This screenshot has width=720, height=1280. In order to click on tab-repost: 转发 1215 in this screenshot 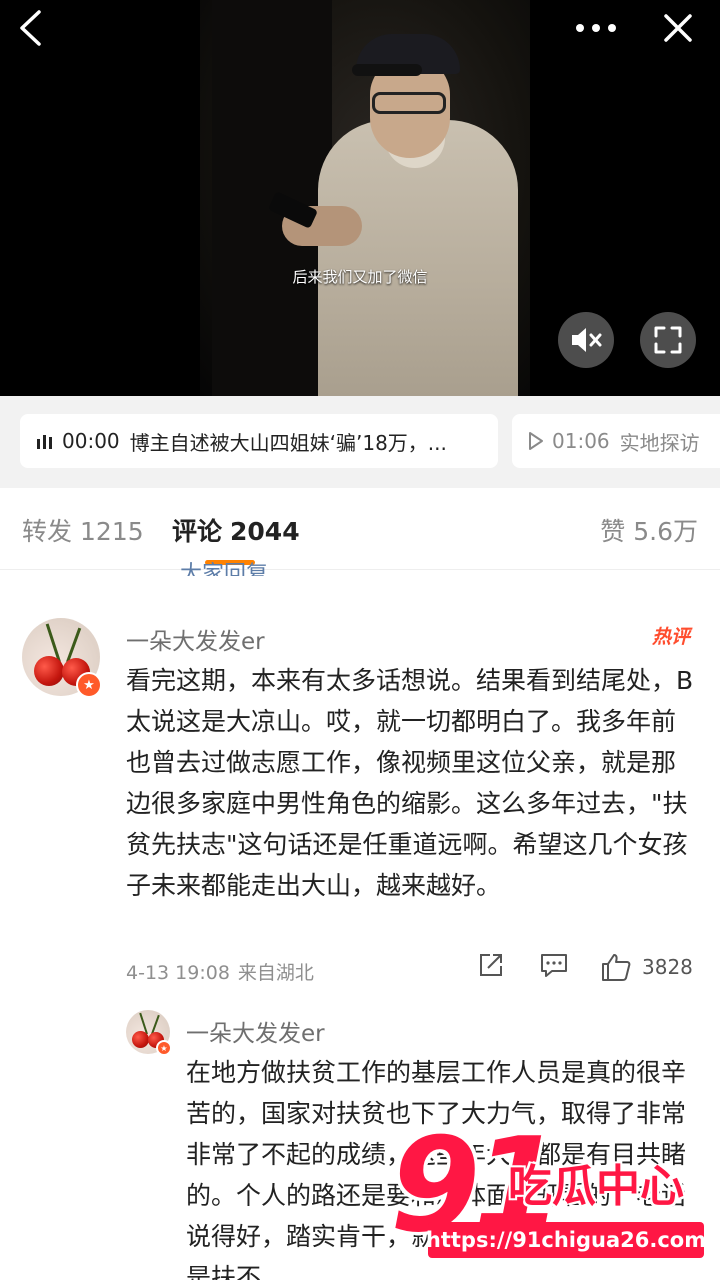, I will do `click(83, 530)`.